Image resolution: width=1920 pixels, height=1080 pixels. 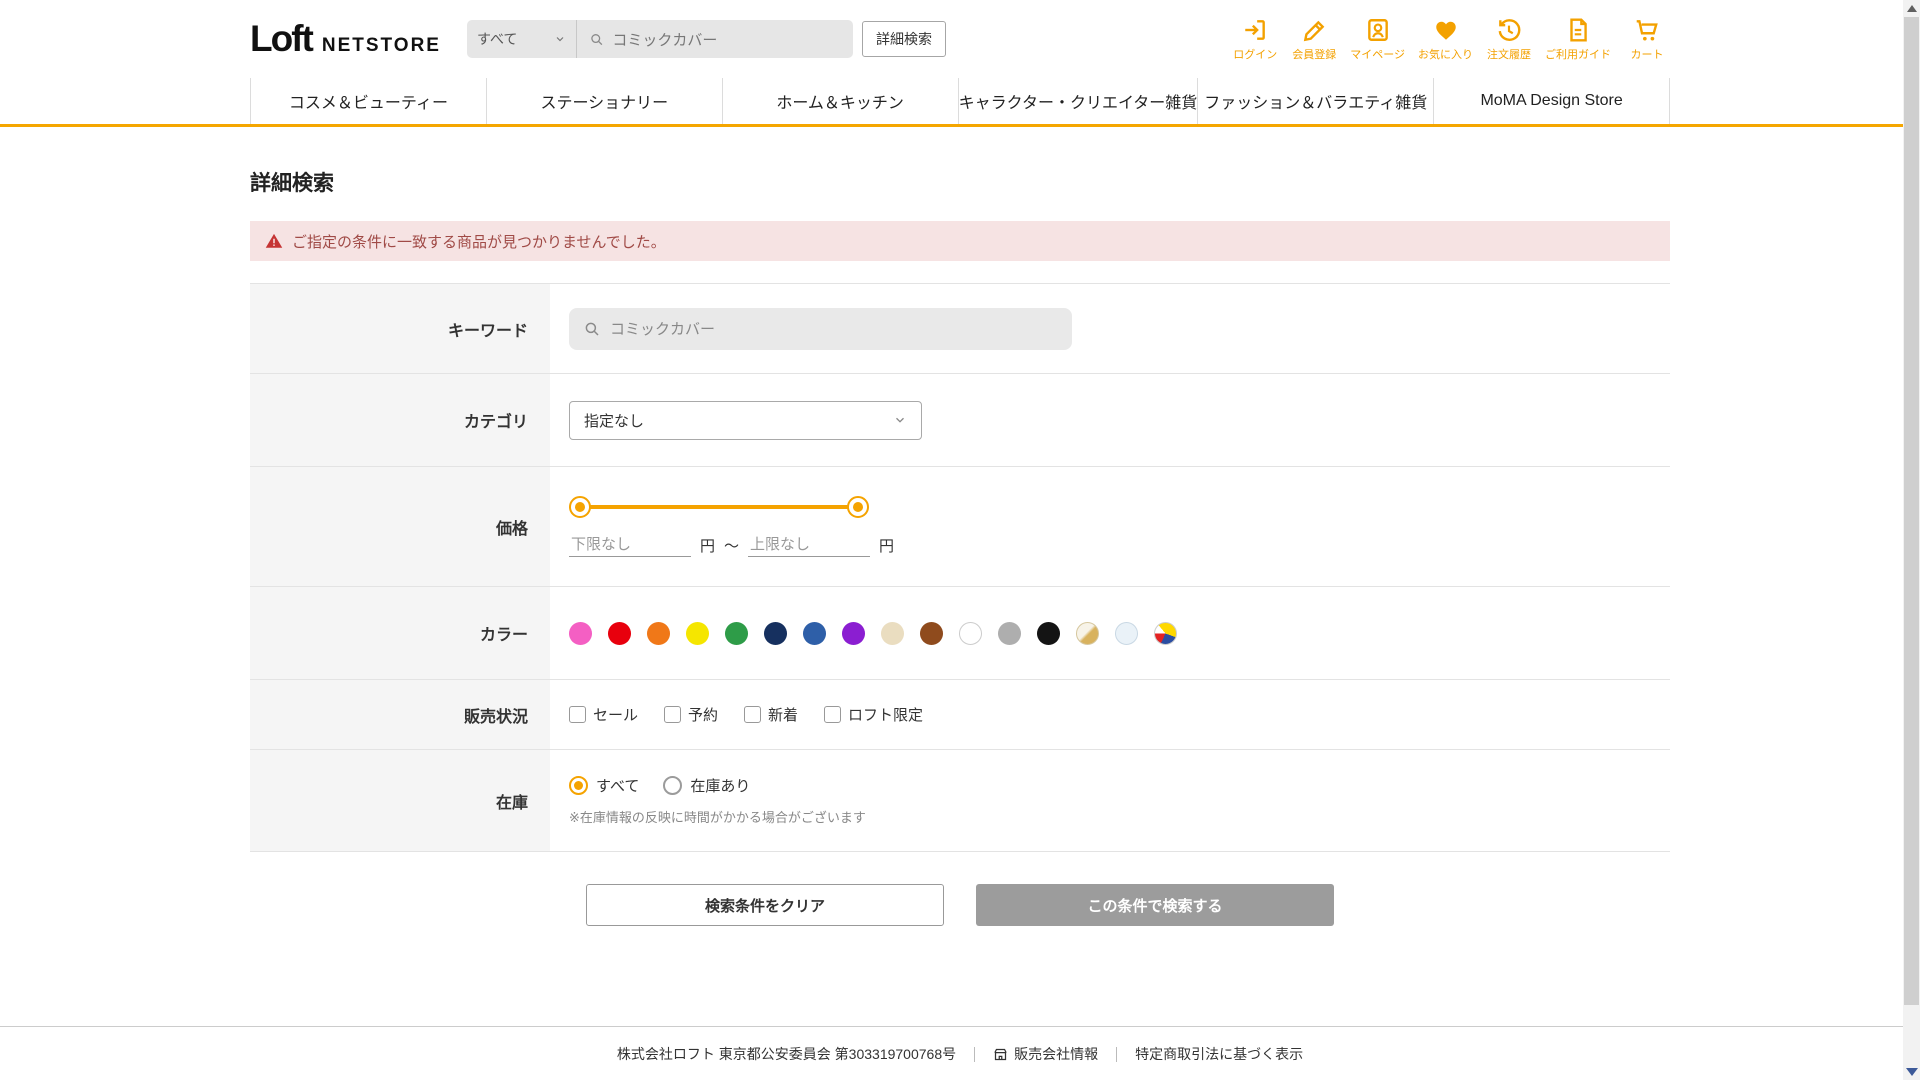 What do you see at coordinates (1509, 54) in the screenshot?
I see `utility-label: 注文履歴` at bounding box center [1509, 54].